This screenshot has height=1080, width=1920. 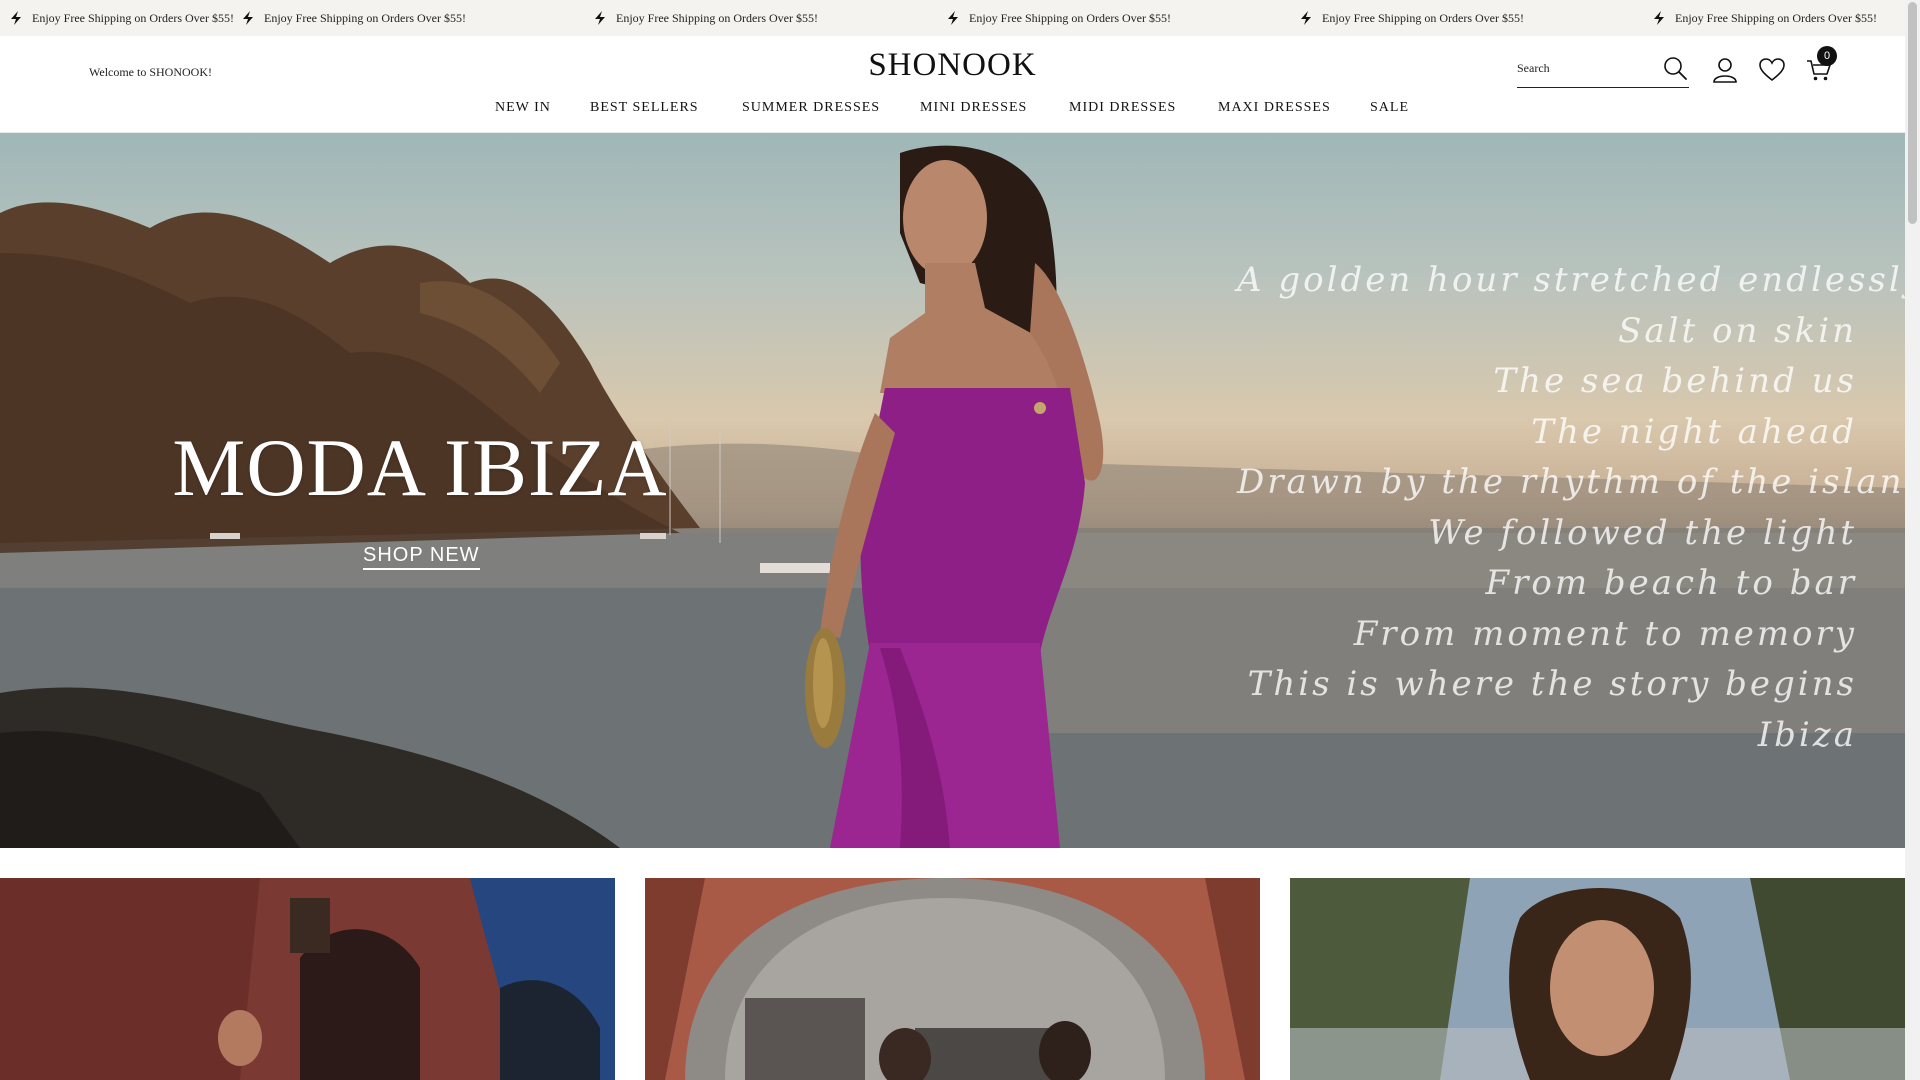 I want to click on scrollbar-thumb, so click(x=1912, y=113).